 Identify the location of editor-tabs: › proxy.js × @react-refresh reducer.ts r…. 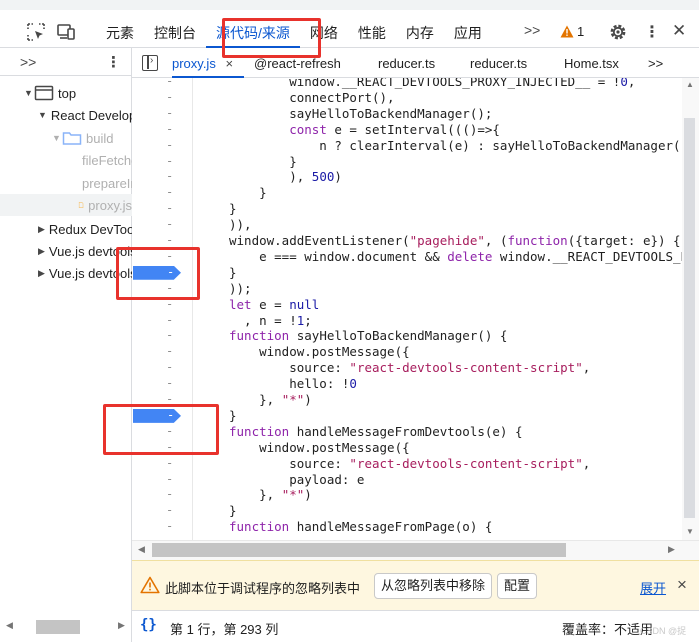
(415, 63).